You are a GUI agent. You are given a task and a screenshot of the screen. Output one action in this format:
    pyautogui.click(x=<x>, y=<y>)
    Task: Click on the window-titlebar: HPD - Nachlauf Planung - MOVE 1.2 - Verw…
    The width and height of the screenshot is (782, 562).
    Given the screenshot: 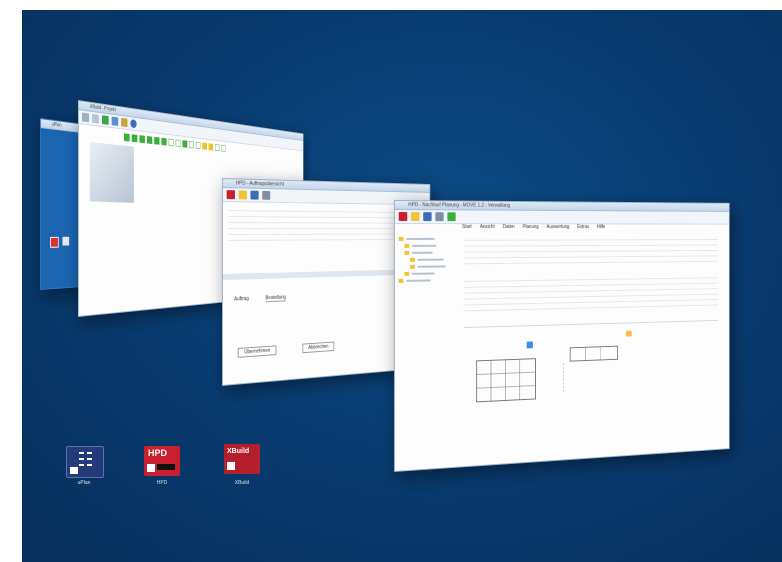 What is the action you would take?
    pyautogui.click(x=561, y=206)
    